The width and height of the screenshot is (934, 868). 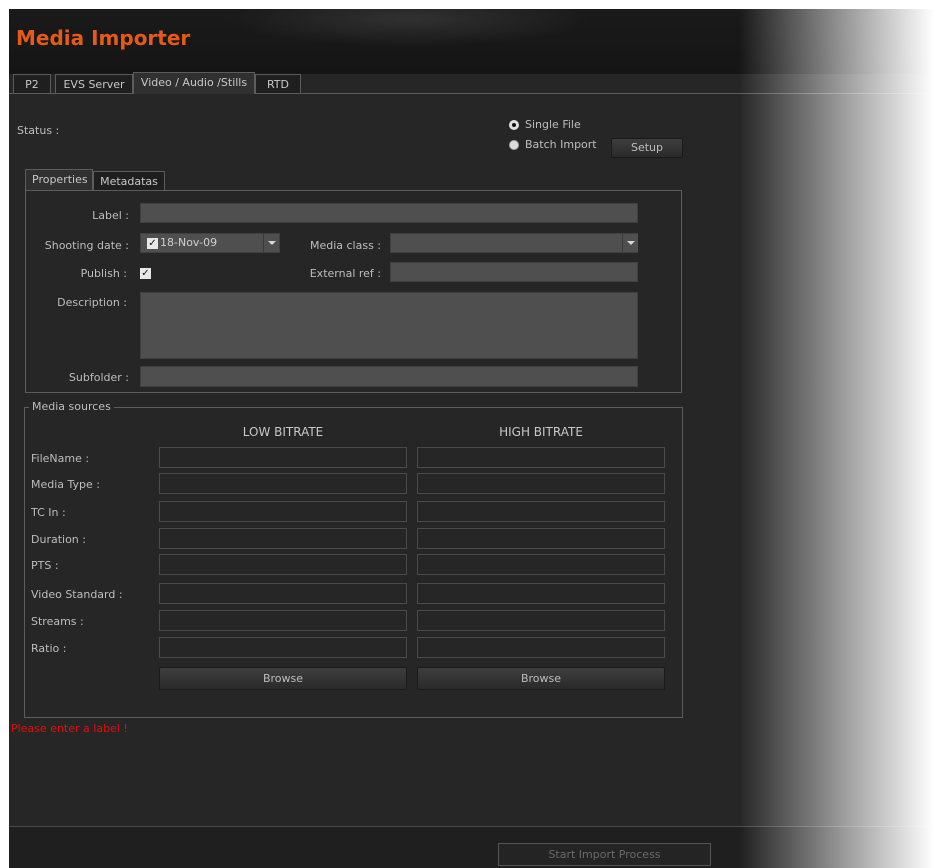 What do you see at coordinates (541, 538) in the screenshot?
I see `high-duration-field` at bounding box center [541, 538].